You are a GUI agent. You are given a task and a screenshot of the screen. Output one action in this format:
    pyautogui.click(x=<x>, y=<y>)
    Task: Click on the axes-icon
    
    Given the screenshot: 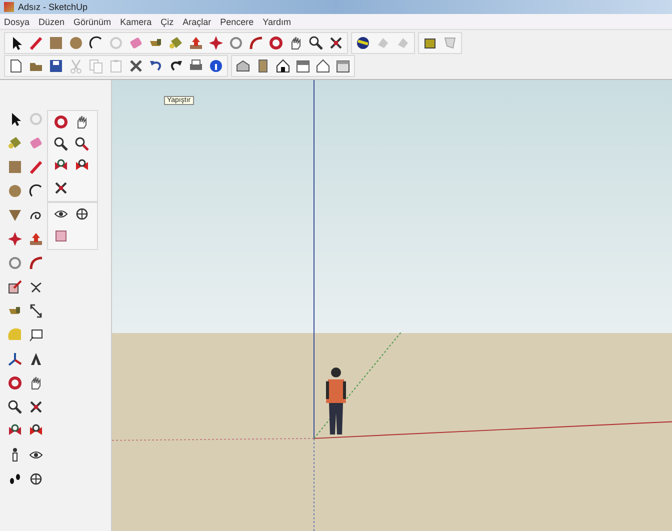 What is the action you would take?
    pyautogui.click(x=15, y=359)
    